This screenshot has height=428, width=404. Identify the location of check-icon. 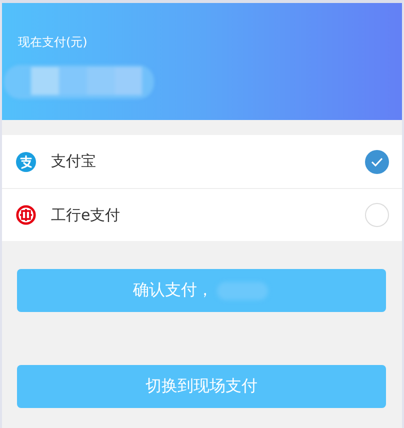
(377, 161).